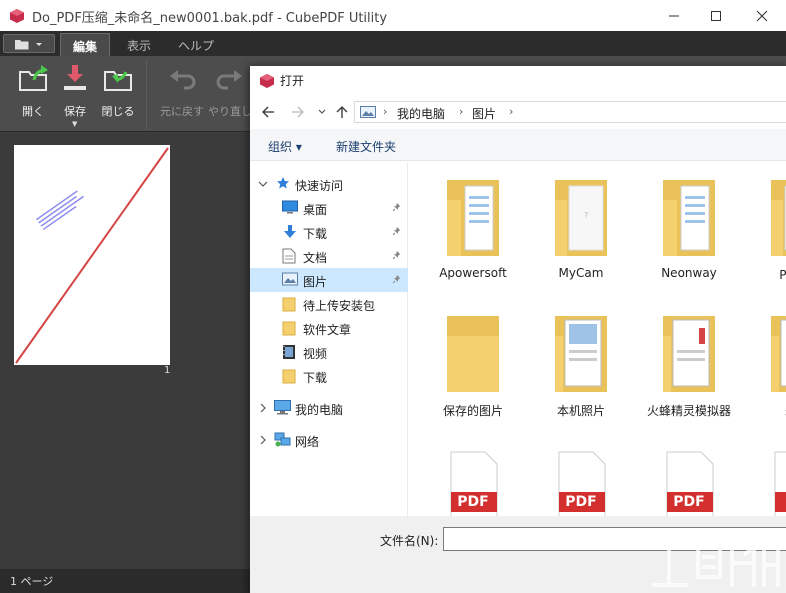 The width and height of the screenshot is (786, 593). Describe the element at coordinates (283, 183) in the screenshot. I see `star-icon` at that location.